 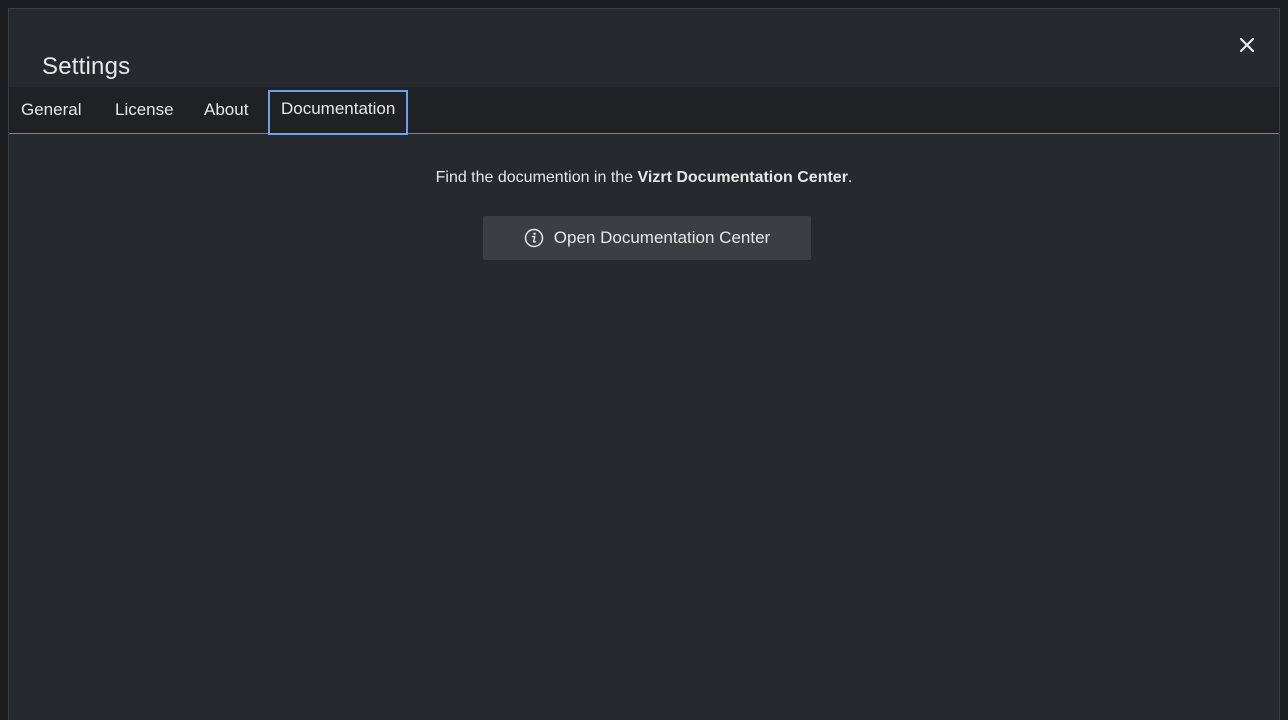 What do you see at coordinates (662, 237) in the screenshot?
I see `open-documentation-center-label: Open Documentation Center` at bounding box center [662, 237].